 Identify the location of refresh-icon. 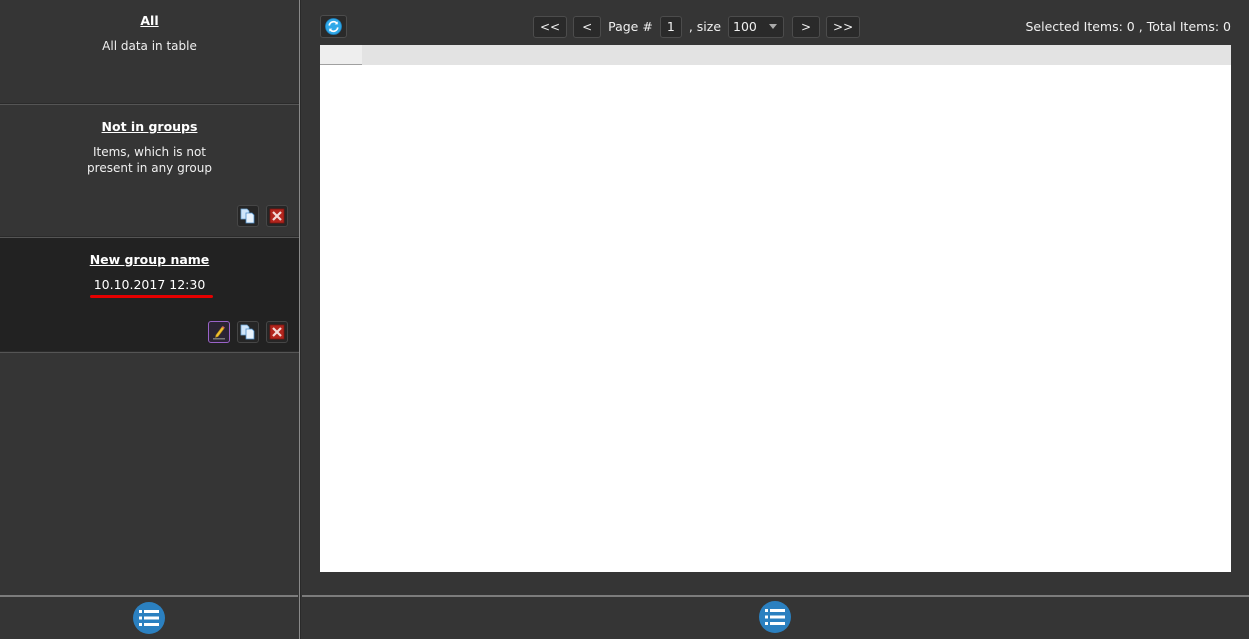
(333, 26).